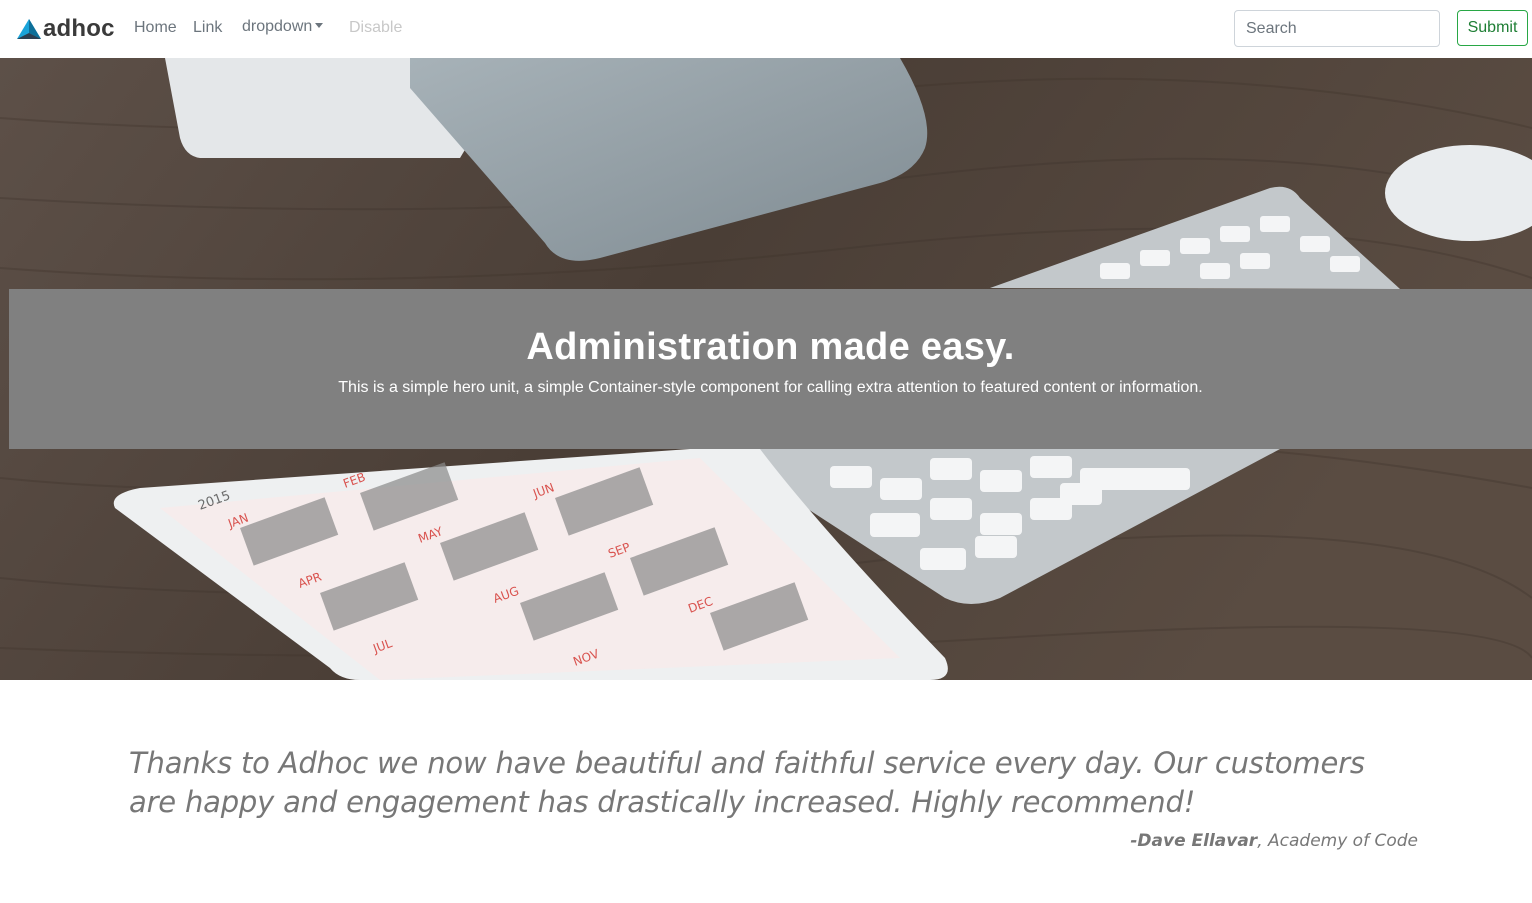  What do you see at coordinates (1492, 28) in the screenshot?
I see `submit-button: Submit` at bounding box center [1492, 28].